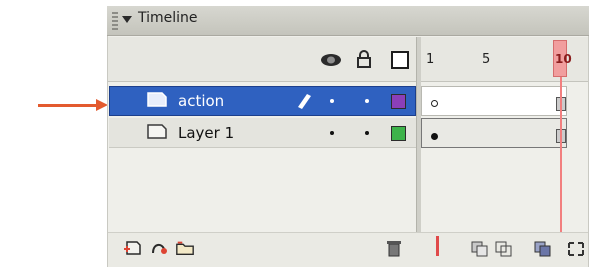 The height and width of the screenshot is (273, 596). What do you see at coordinates (563, 59) in the screenshot?
I see `playhead-frame-number: 10` at bounding box center [563, 59].